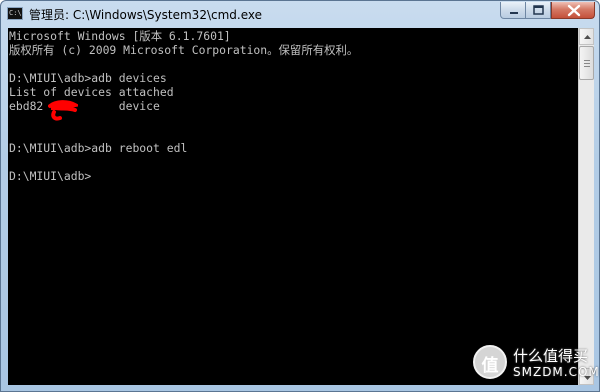  What do you see at coordinates (586, 63) in the screenshot?
I see `scrollbar-thumb` at bounding box center [586, 63].